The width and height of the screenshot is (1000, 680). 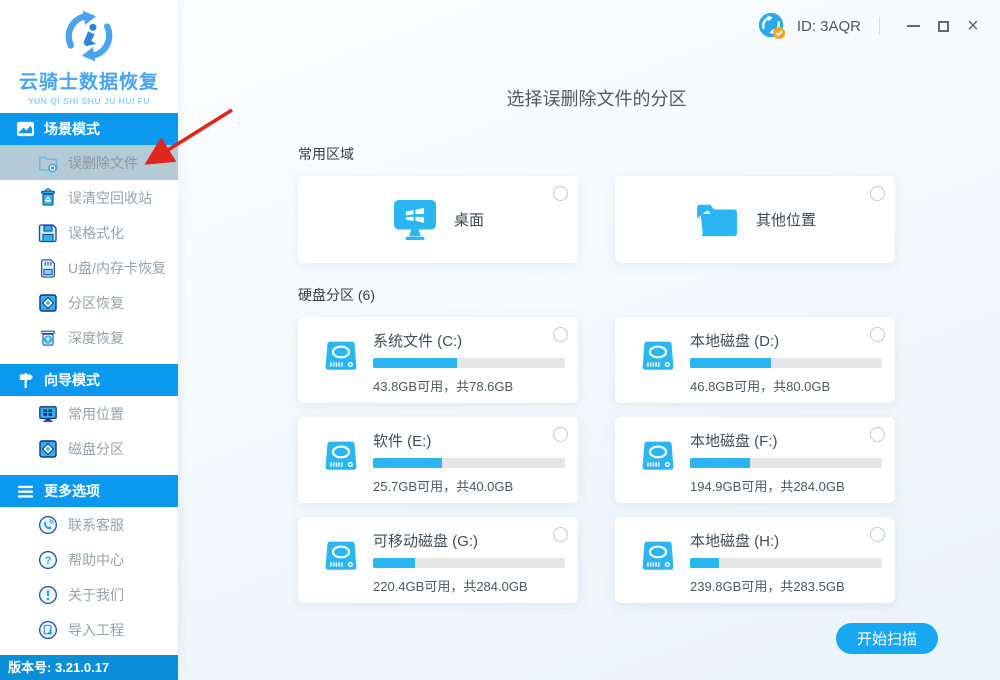 I want to click on sidebar-item-usb-sd-recovery: U盘/内存卡恢复, so click(x=89, y=267).